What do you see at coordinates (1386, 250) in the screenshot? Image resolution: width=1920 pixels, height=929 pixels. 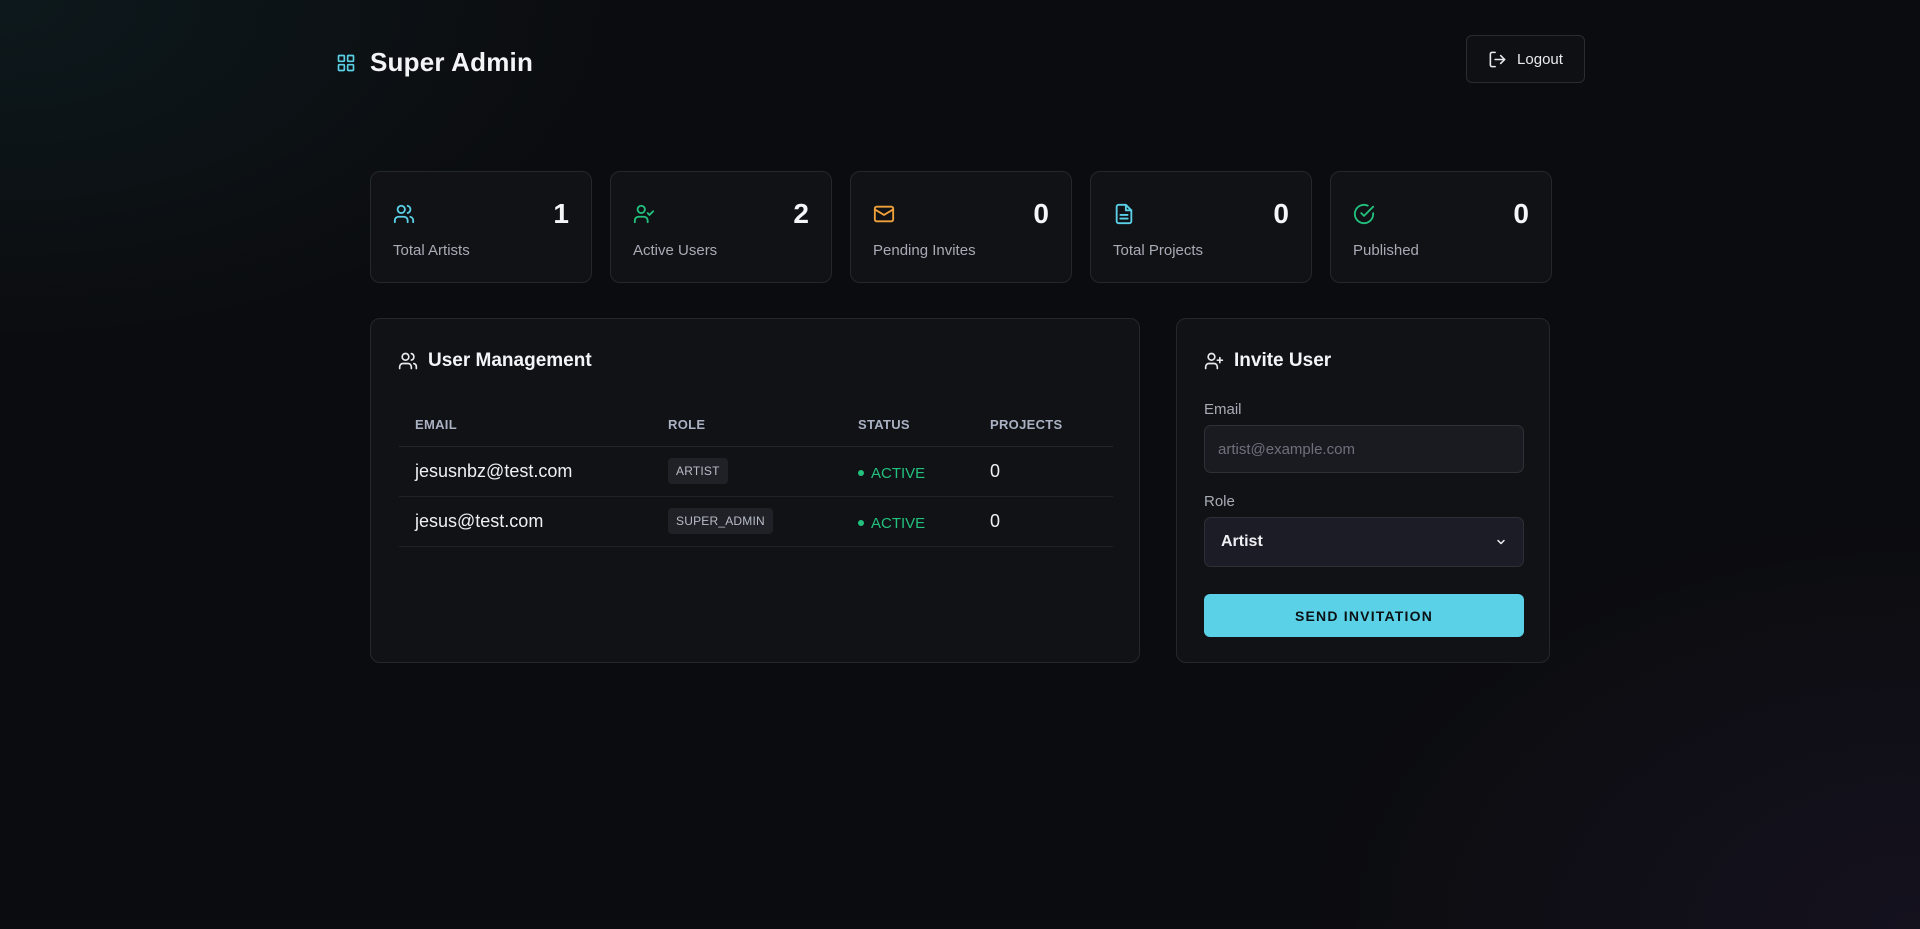 I see `stat-label: Published` at bounding box center [1386, 250].